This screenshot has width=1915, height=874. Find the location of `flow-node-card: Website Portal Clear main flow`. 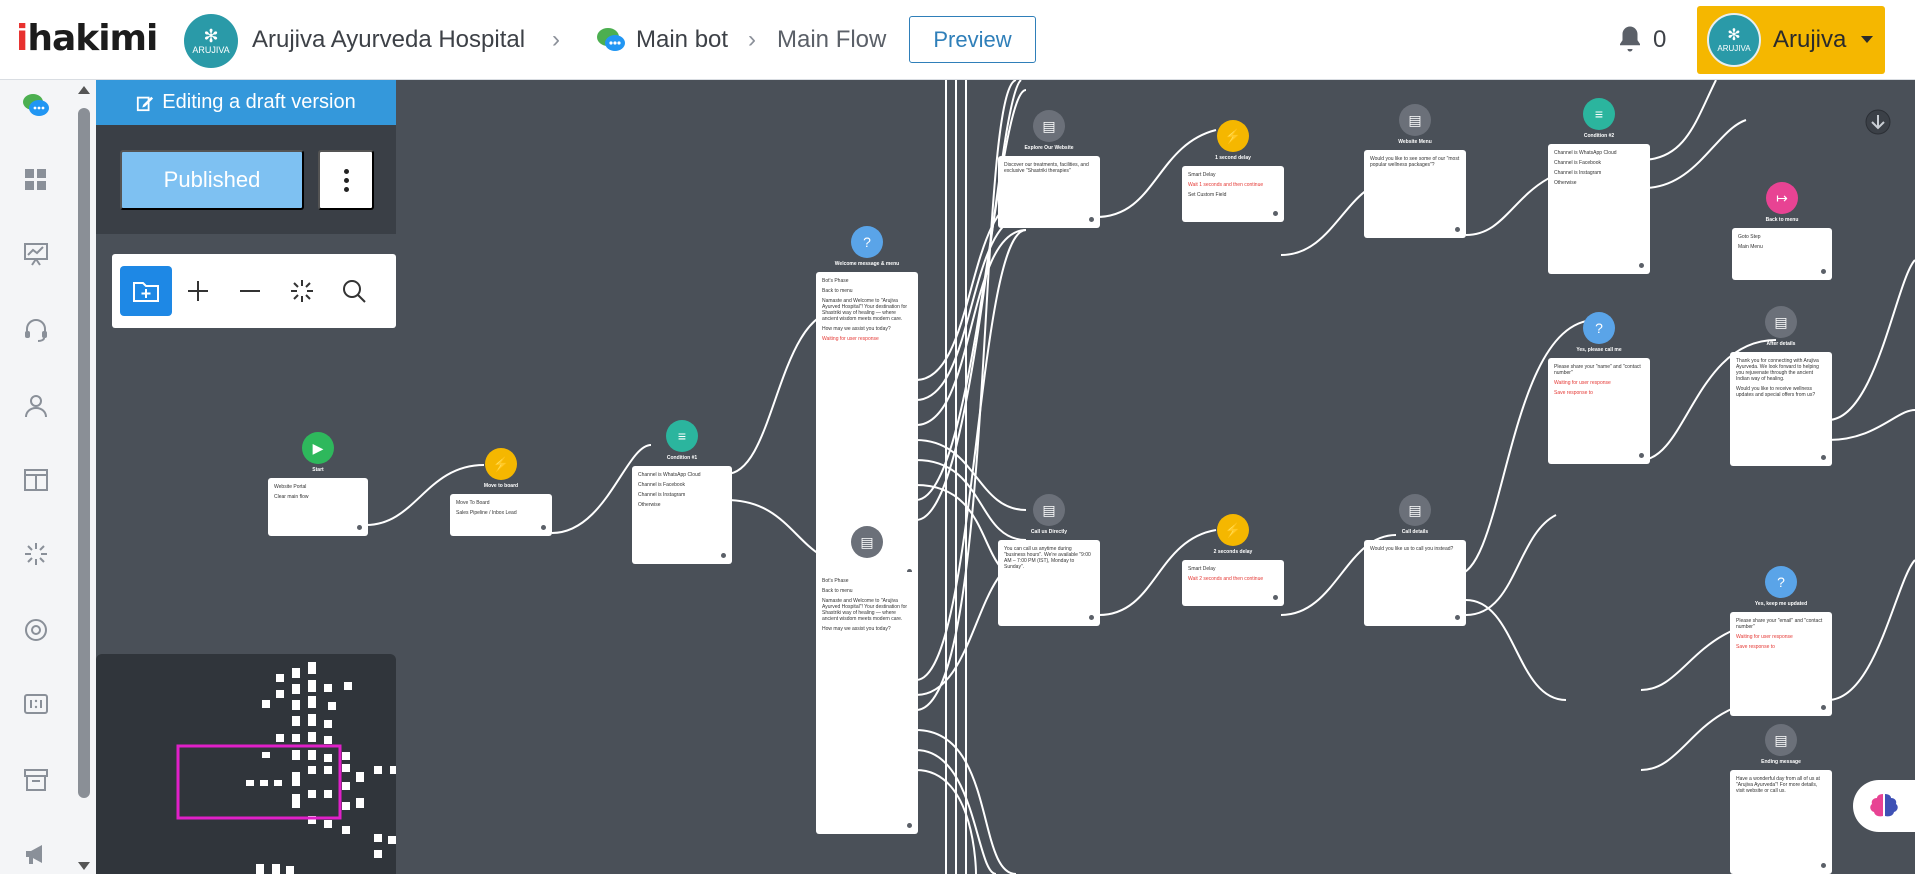

flow-node-card: Website Portal Clear main flow is located at coordinates (318, 507).